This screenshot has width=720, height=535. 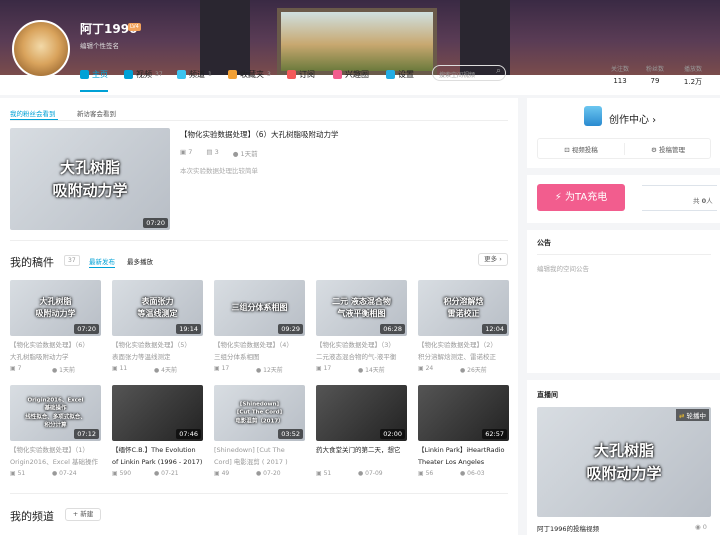 What do you see at coordinates (655, 150) in the screenshot?
I see `manage-icon: ⚙` at bounding box center [655, 150].